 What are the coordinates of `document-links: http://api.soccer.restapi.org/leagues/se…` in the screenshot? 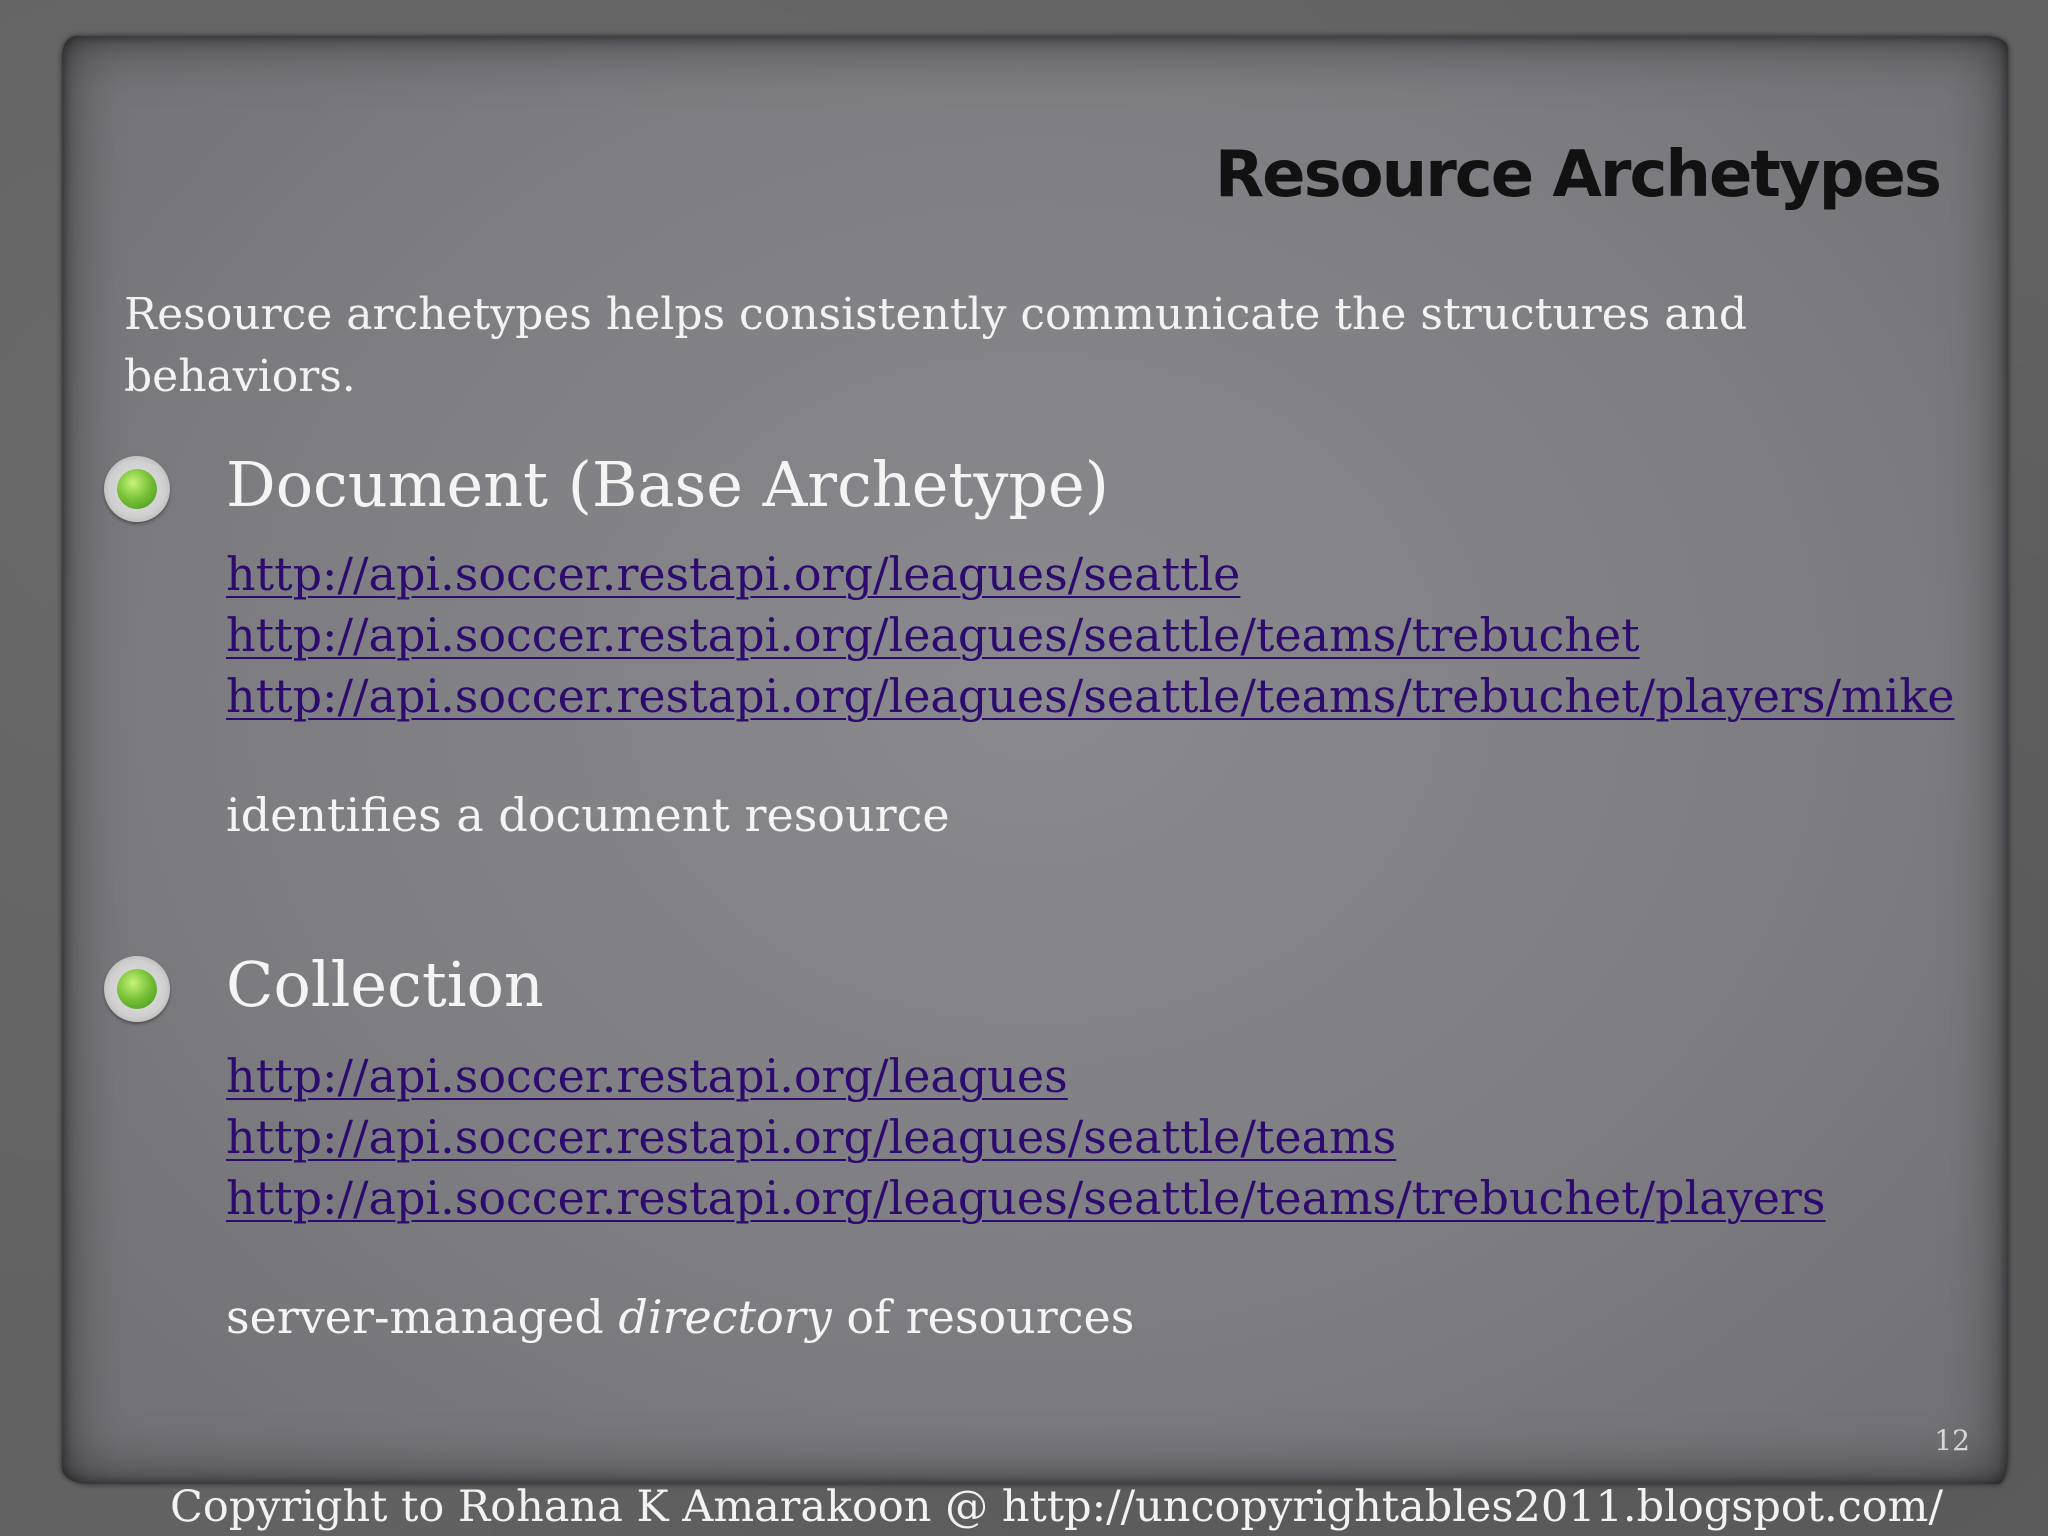 It's located at (1090, 635).